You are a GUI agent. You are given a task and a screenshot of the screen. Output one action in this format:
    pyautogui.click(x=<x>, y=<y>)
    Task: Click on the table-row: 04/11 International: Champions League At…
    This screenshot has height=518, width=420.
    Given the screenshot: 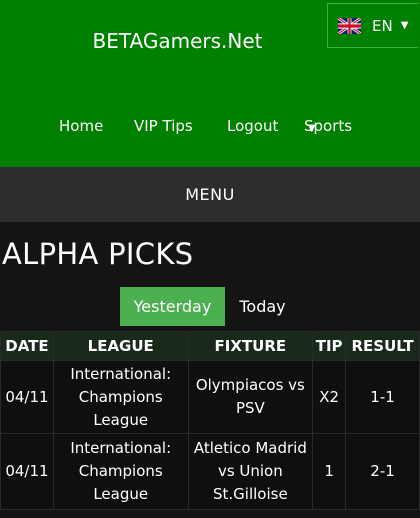 What is the action you would take?
    pyautogui.click(x=210, y=471)
    